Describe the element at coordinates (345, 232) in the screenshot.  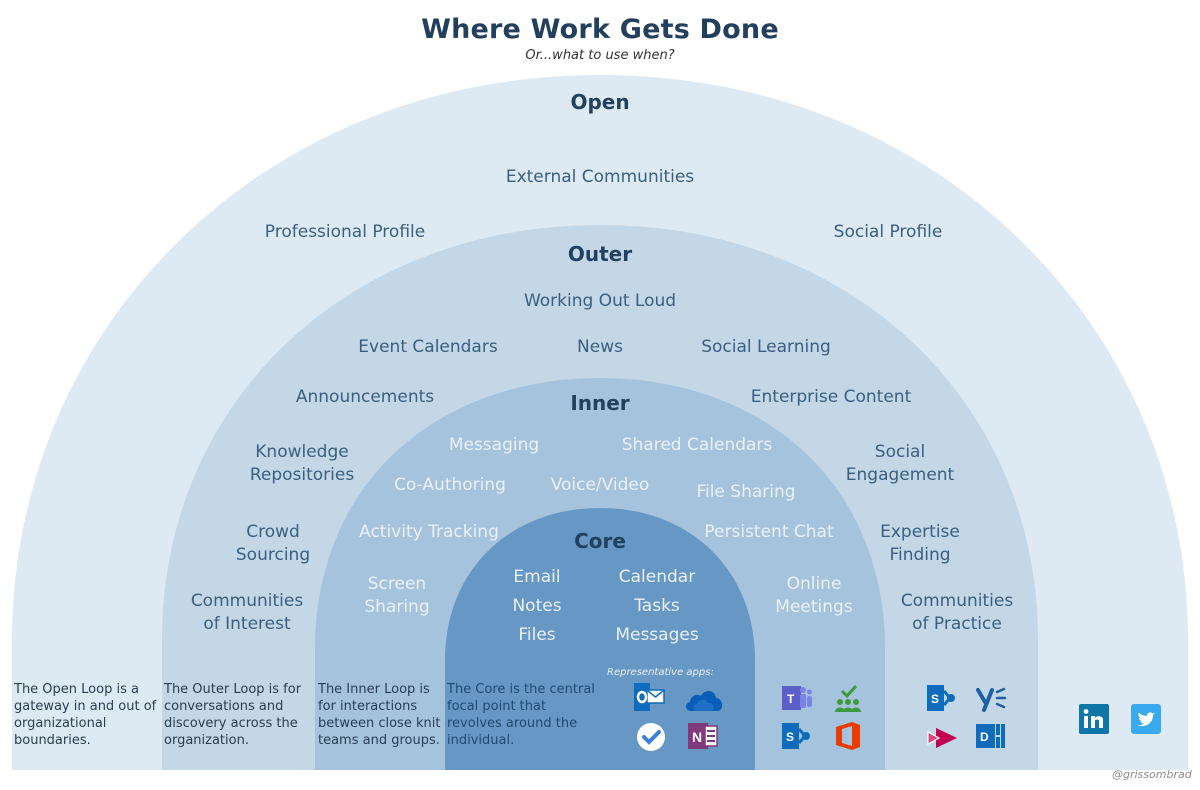
I see `open-item: Professional Profile` at that location.